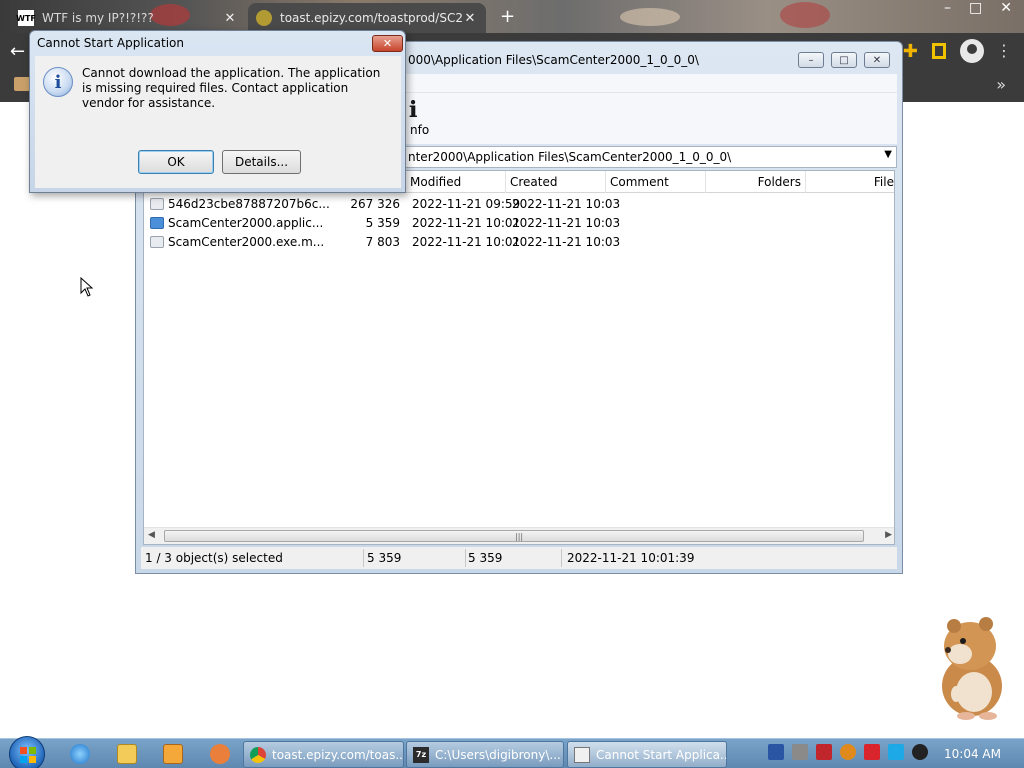 The image size is (1024, 768). What do you see at coordinates (582, 754) in the screenshot?
I see `dialog-window-icon` at bounding box center [582, 754].